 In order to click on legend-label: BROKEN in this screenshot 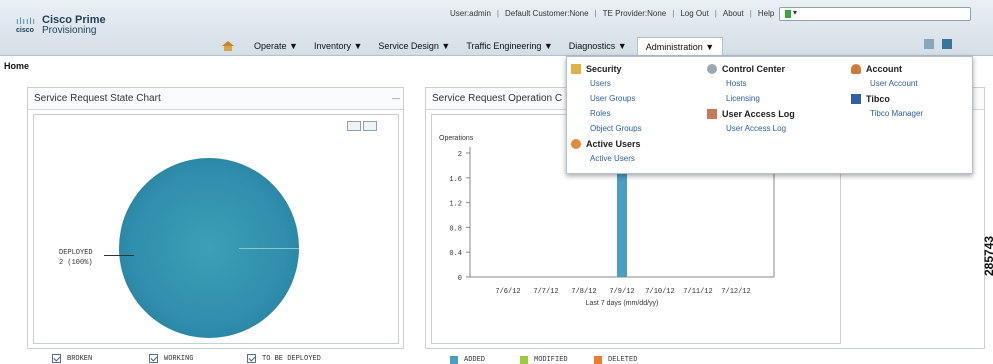, I will do `click(80, 358)`.